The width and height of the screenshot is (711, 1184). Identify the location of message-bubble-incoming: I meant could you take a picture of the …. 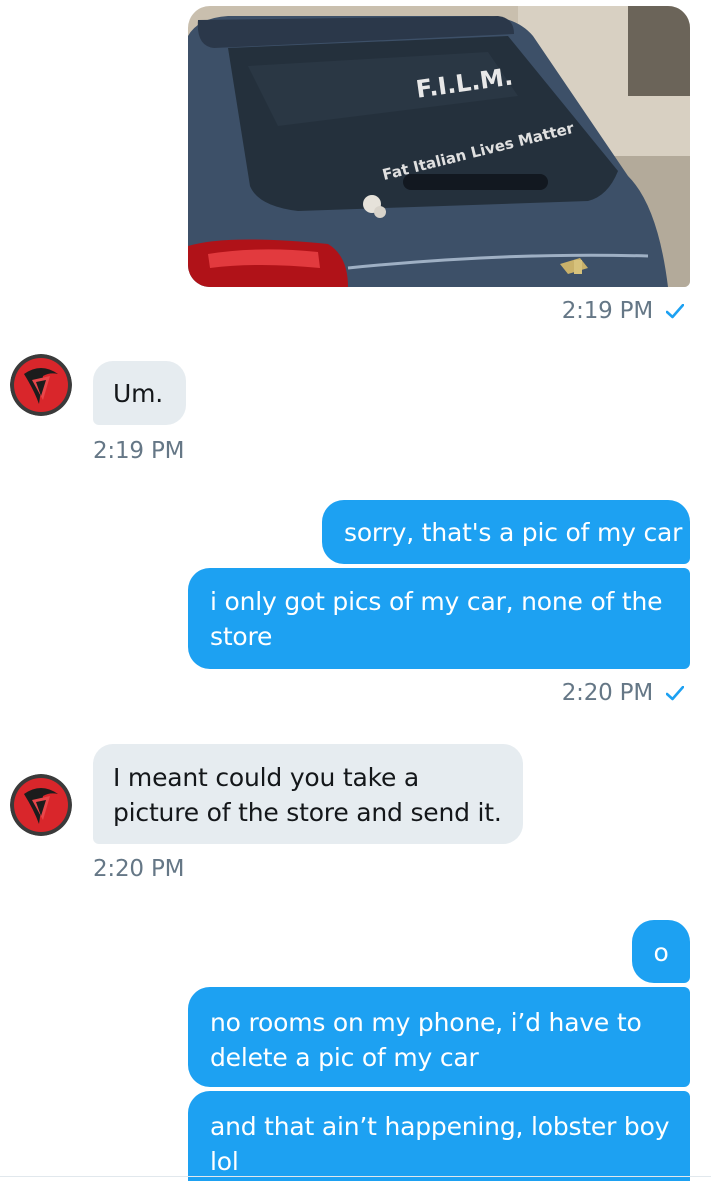
(308, 794).